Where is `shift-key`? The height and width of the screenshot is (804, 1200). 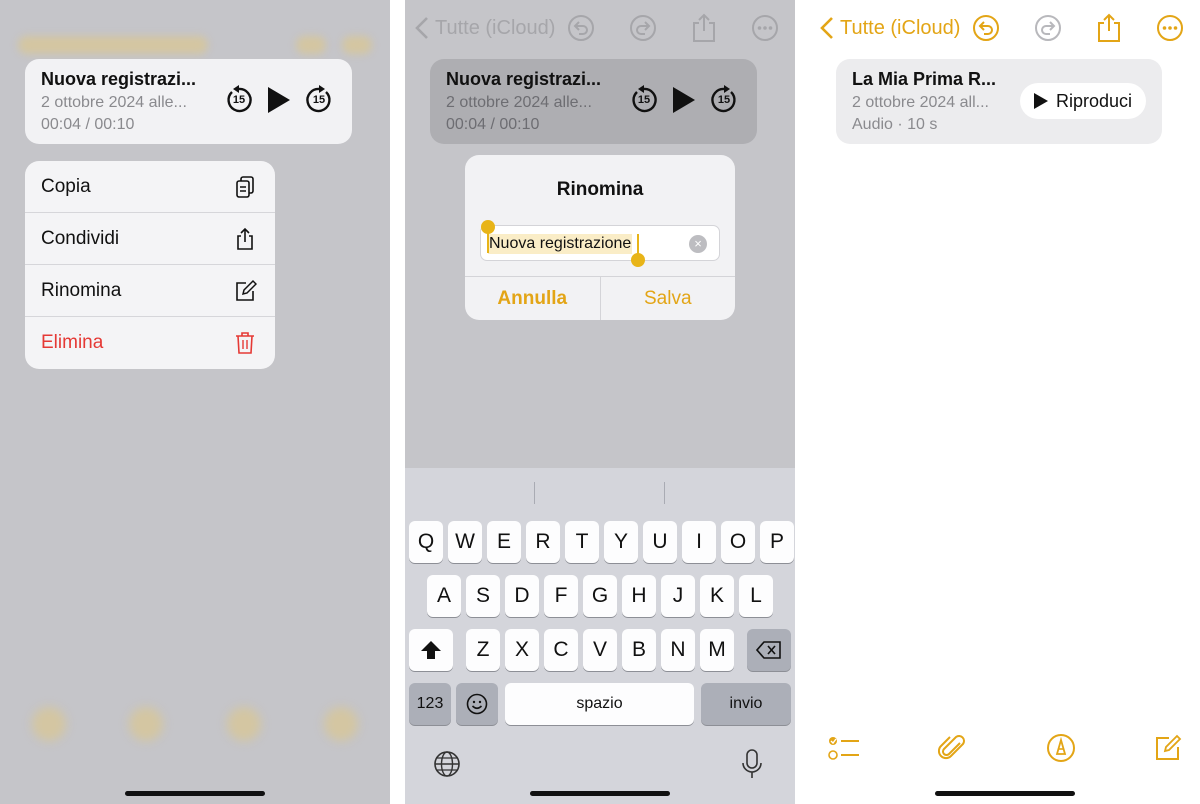
shift-key is located at coordinates (431, 650).